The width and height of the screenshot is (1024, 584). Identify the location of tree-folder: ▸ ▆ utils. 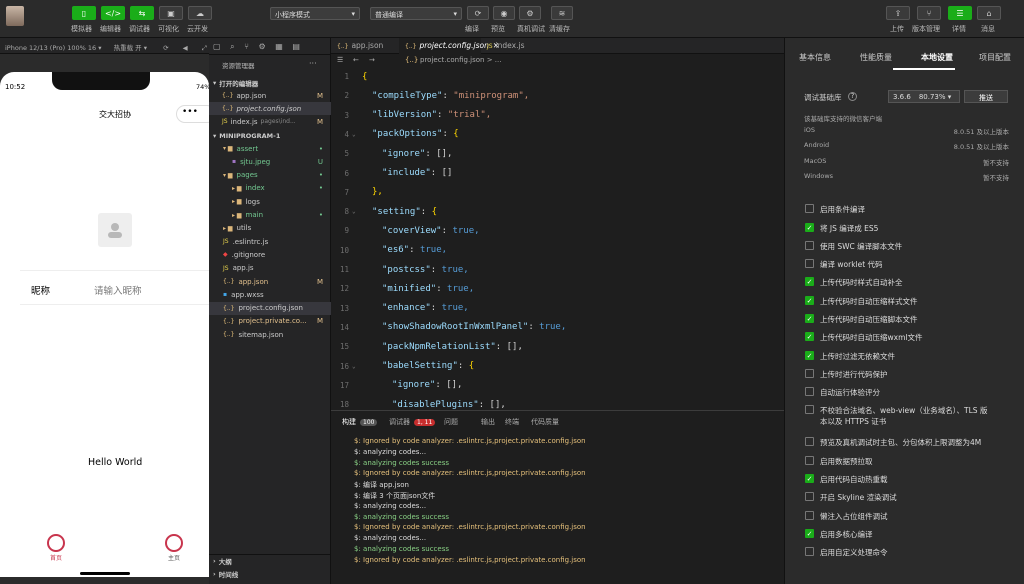
(270, 228).